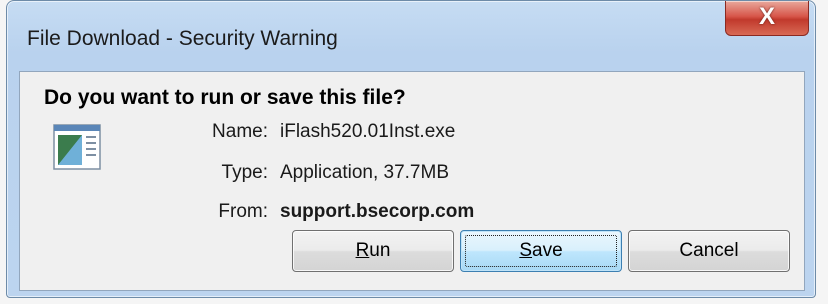 The image size is (828, 304). Describe the element at coordinates (182, 38) in the screenshot. I see `window-title: File Download - Security Warning` at that location.